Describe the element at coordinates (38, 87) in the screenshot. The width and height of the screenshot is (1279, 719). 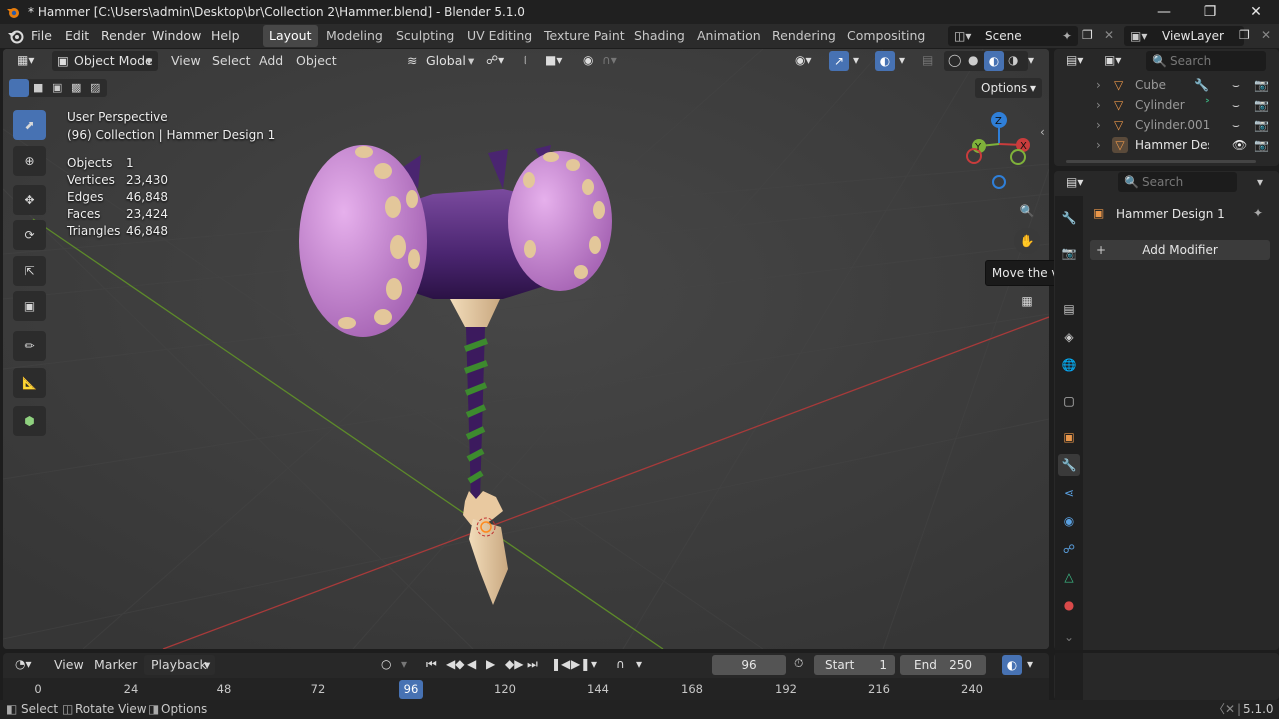
I see `select-extend-icon: ■` at that location.